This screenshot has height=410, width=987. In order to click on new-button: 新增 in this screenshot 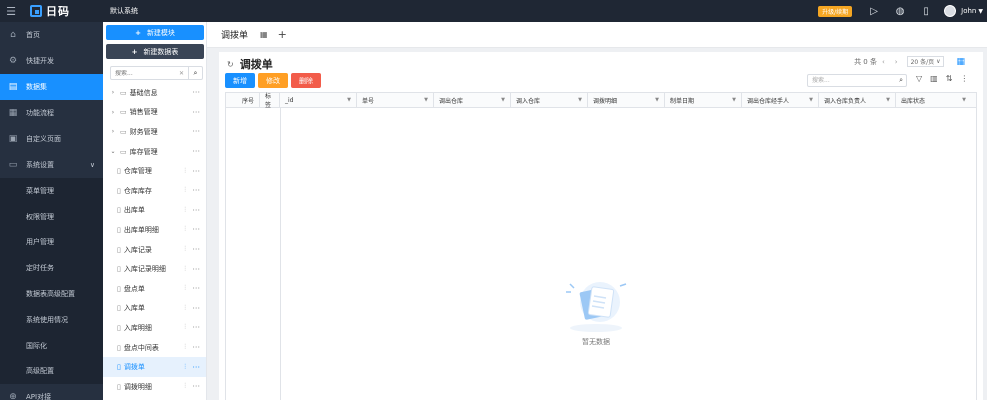, I will do `click(240, 80)`.